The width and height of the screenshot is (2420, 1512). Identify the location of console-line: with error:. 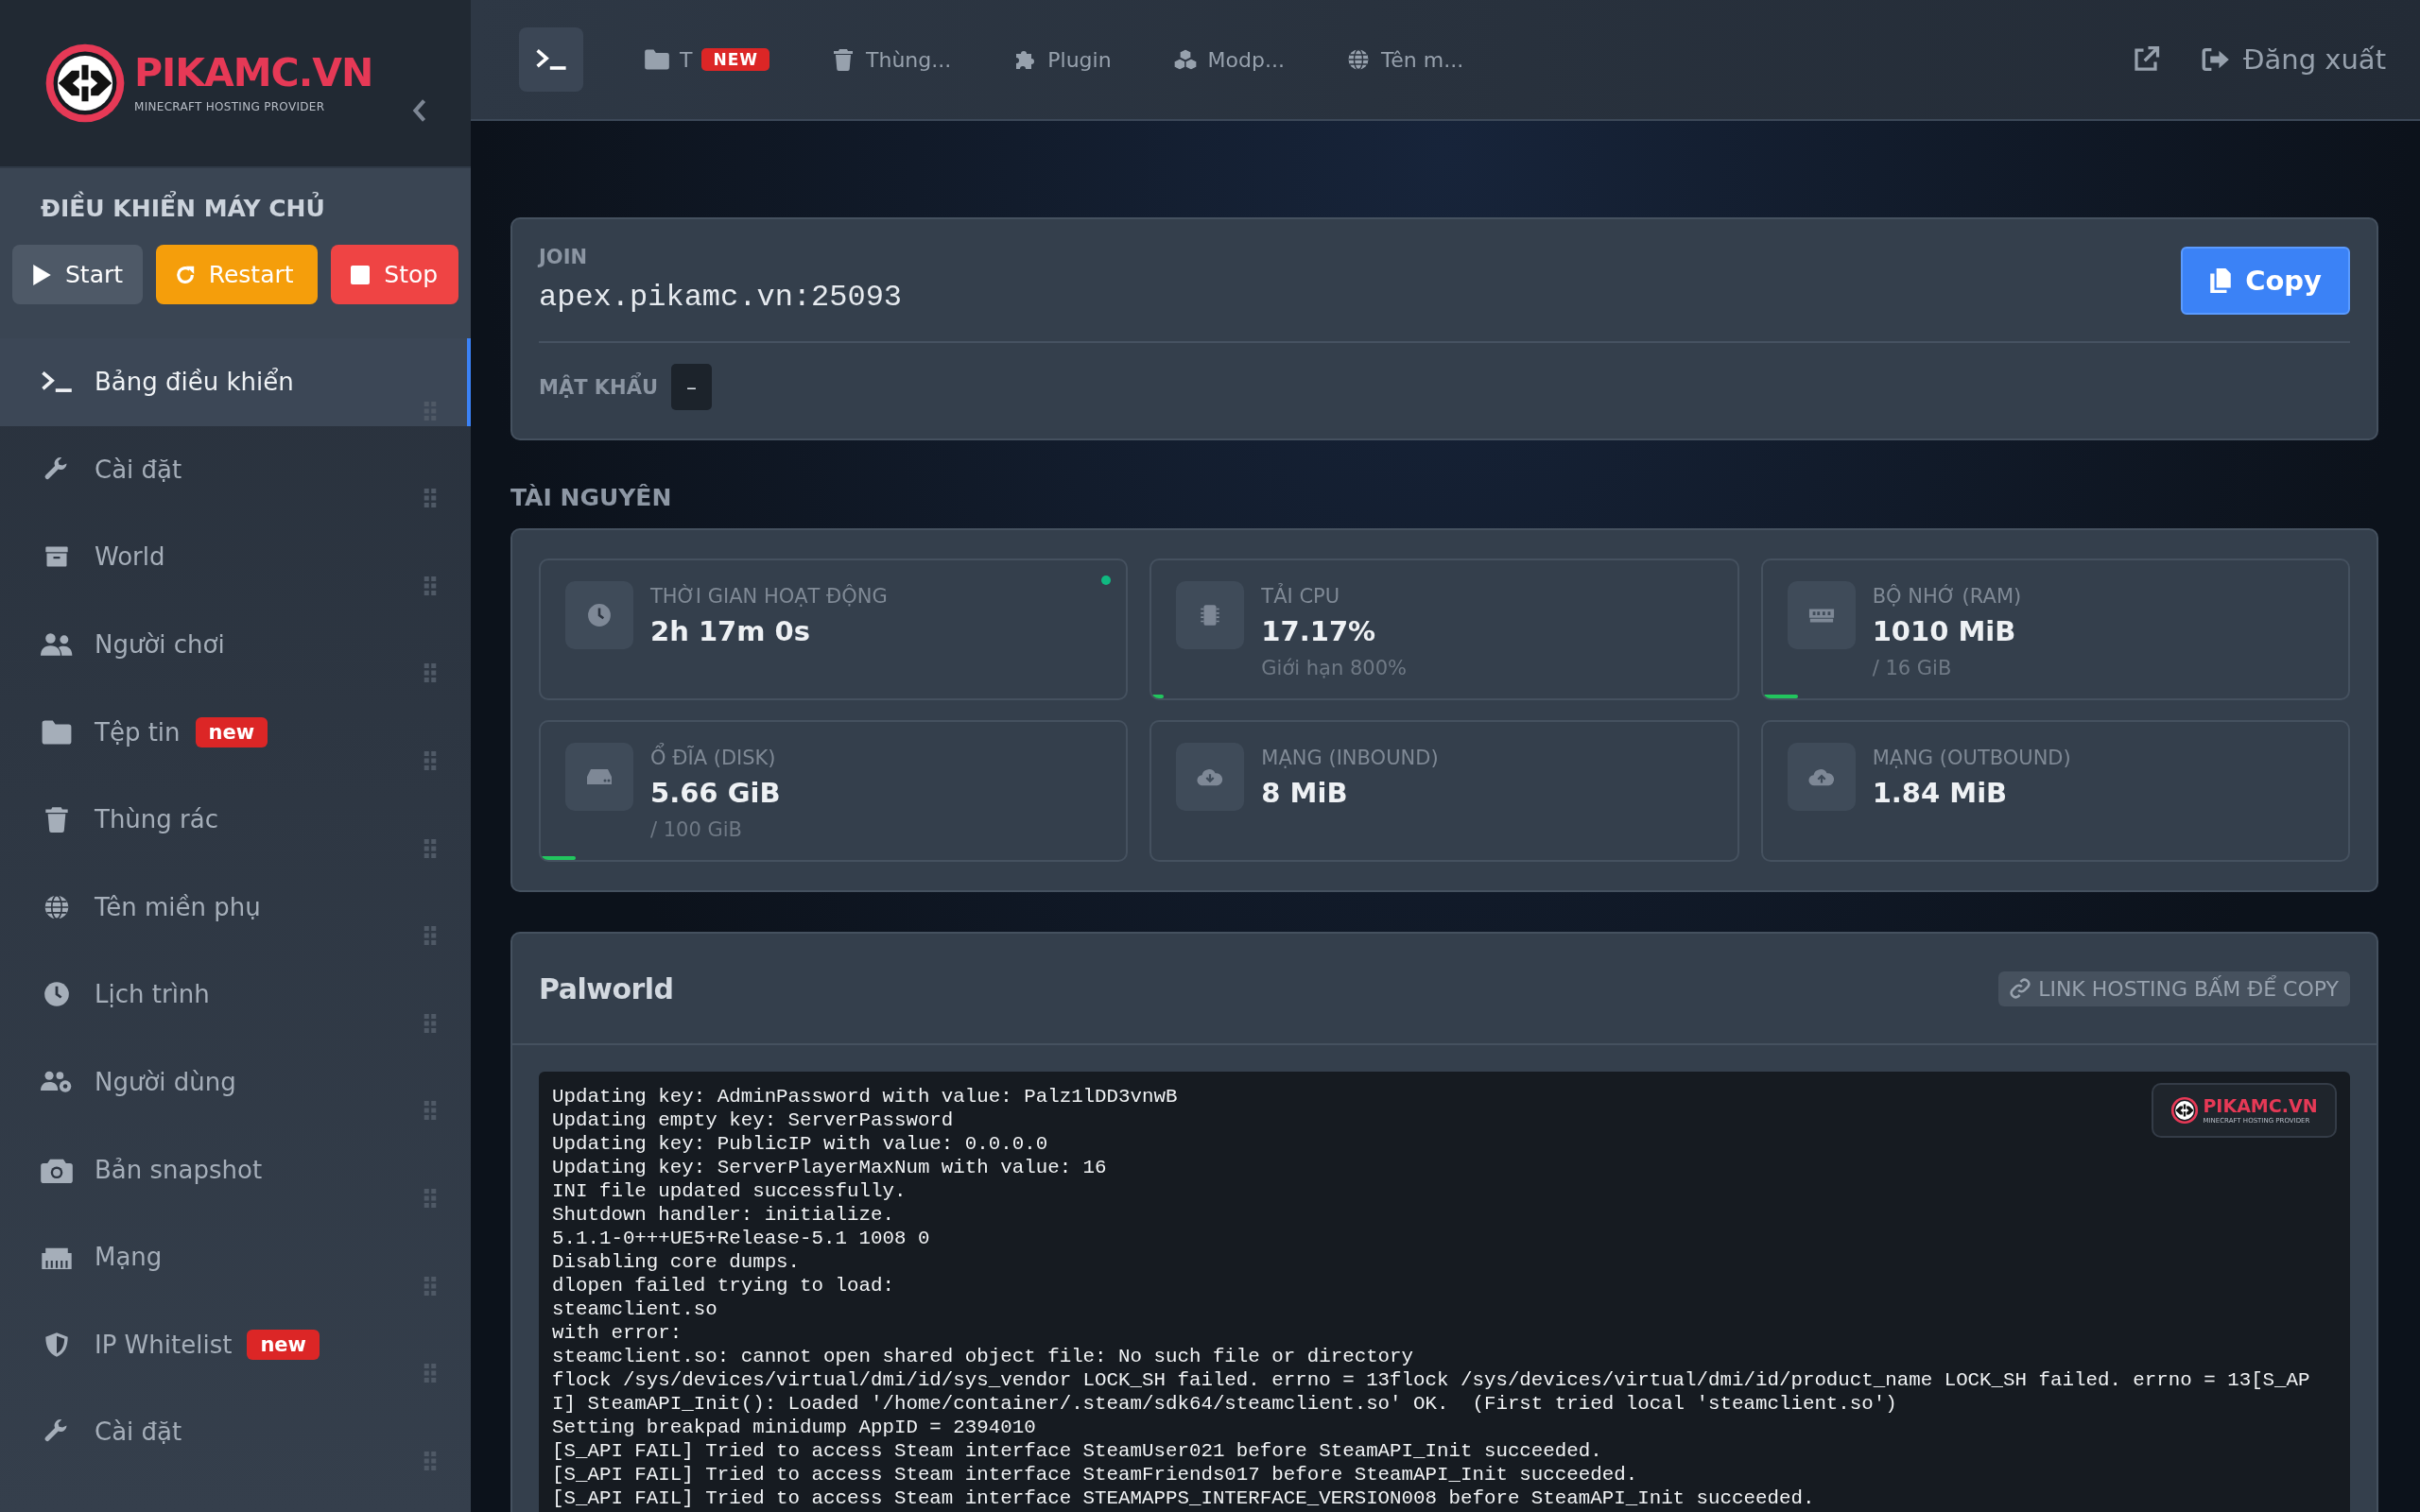
(617, 1333).